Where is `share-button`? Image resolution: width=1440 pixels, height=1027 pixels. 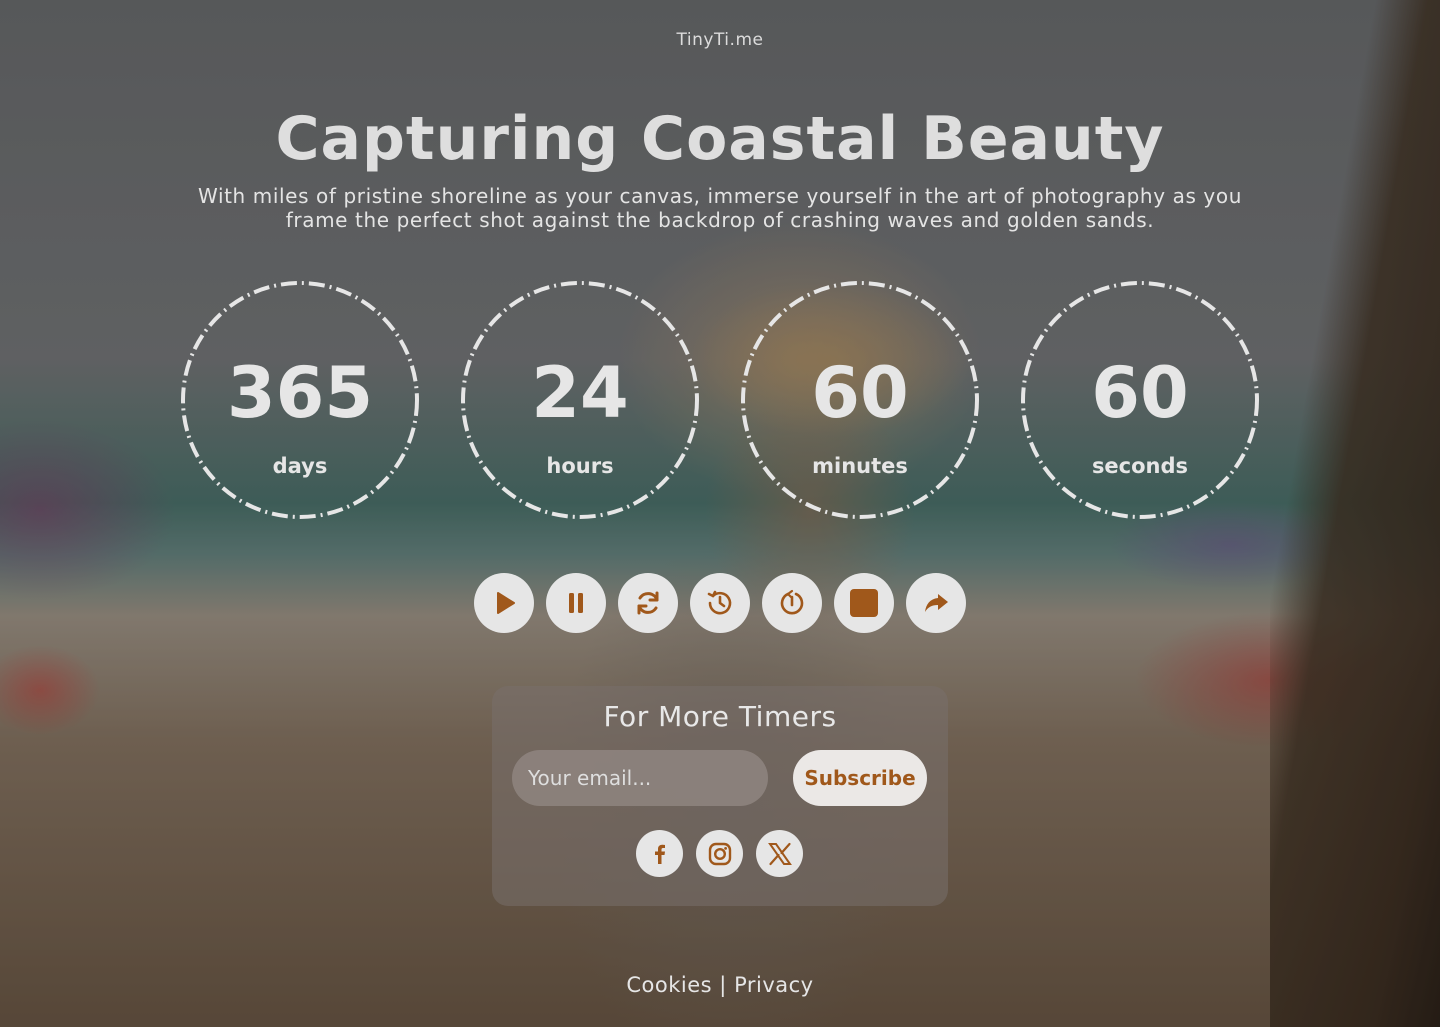 share-button is located at coordinates (936, 603).